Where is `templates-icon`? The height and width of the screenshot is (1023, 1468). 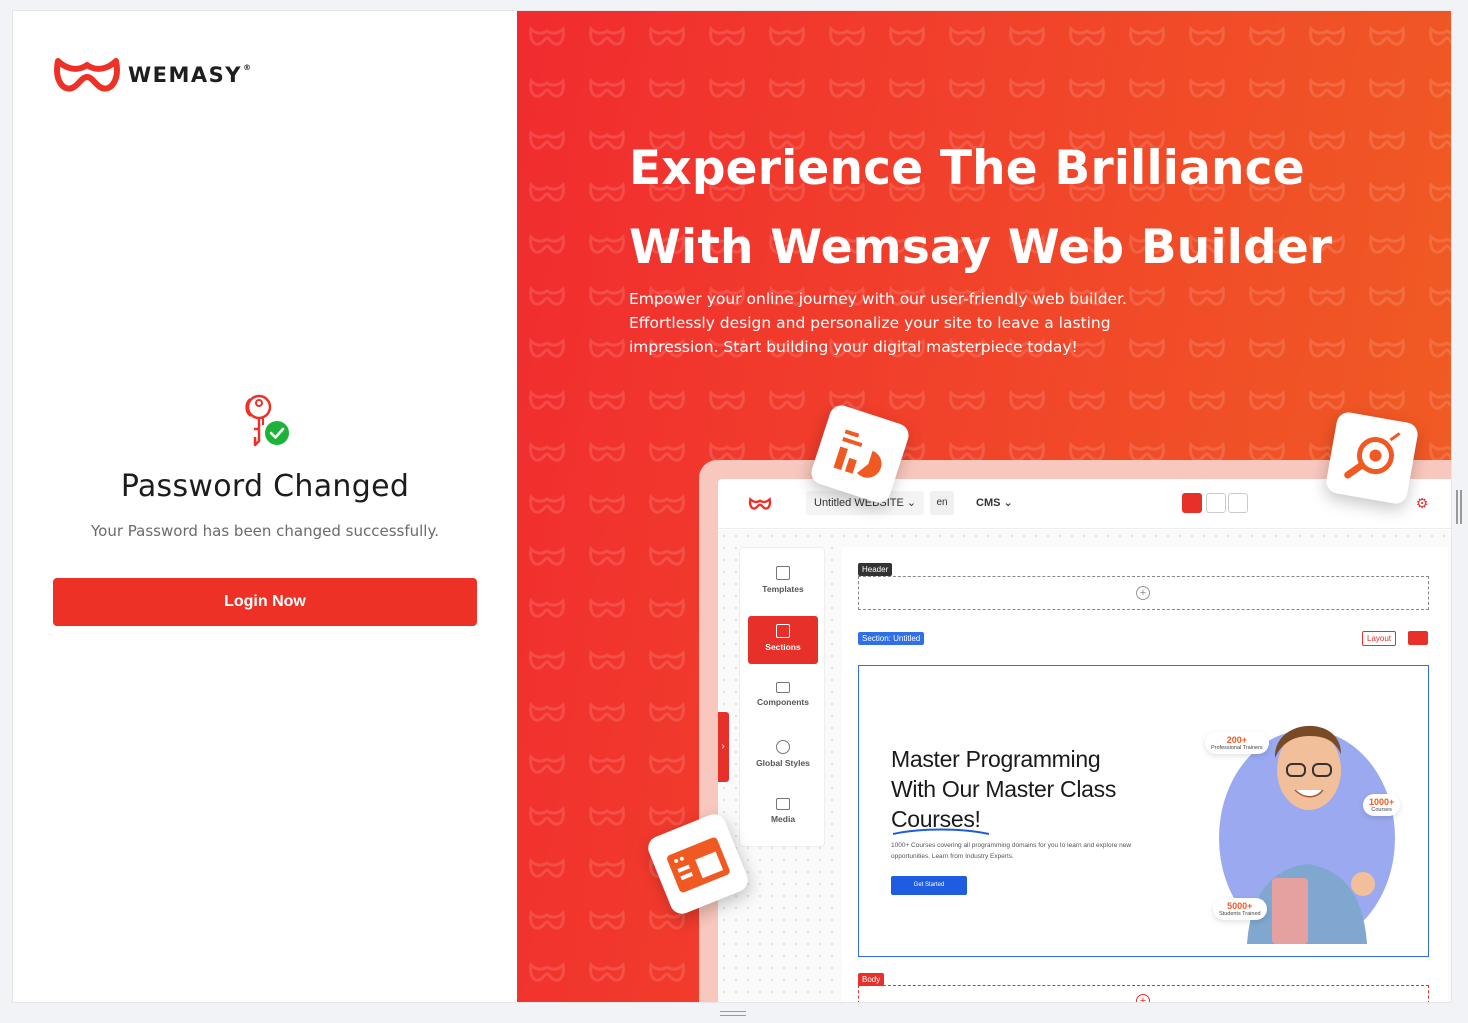 templates-icon is located at coordinates (783, 573).